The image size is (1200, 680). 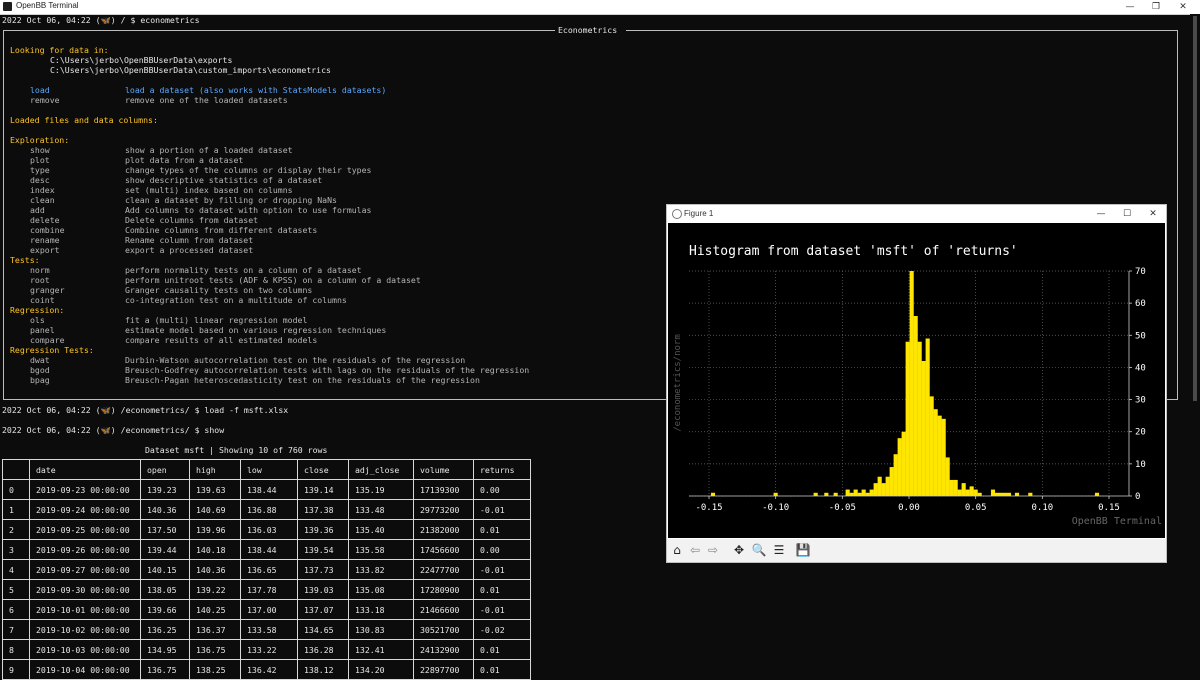 What do you see at coordinates (7, 6) in the screenshot?
I see `terminal-app-icon` at bounding box center [7, 6].